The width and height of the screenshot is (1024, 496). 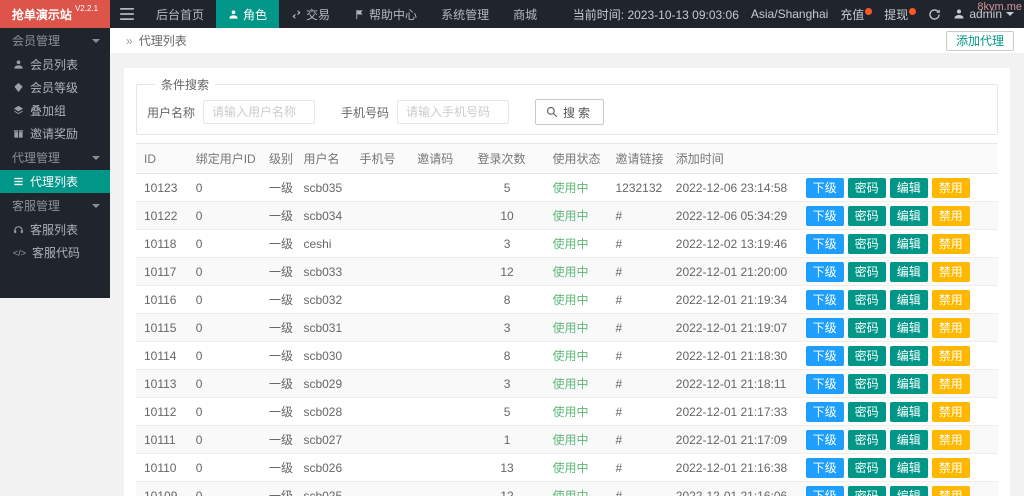 What do you see at coordinates (789, 14) in the screenshot?
I see `timezone: Asia/Shanghai` at bounding box center [789, 14].